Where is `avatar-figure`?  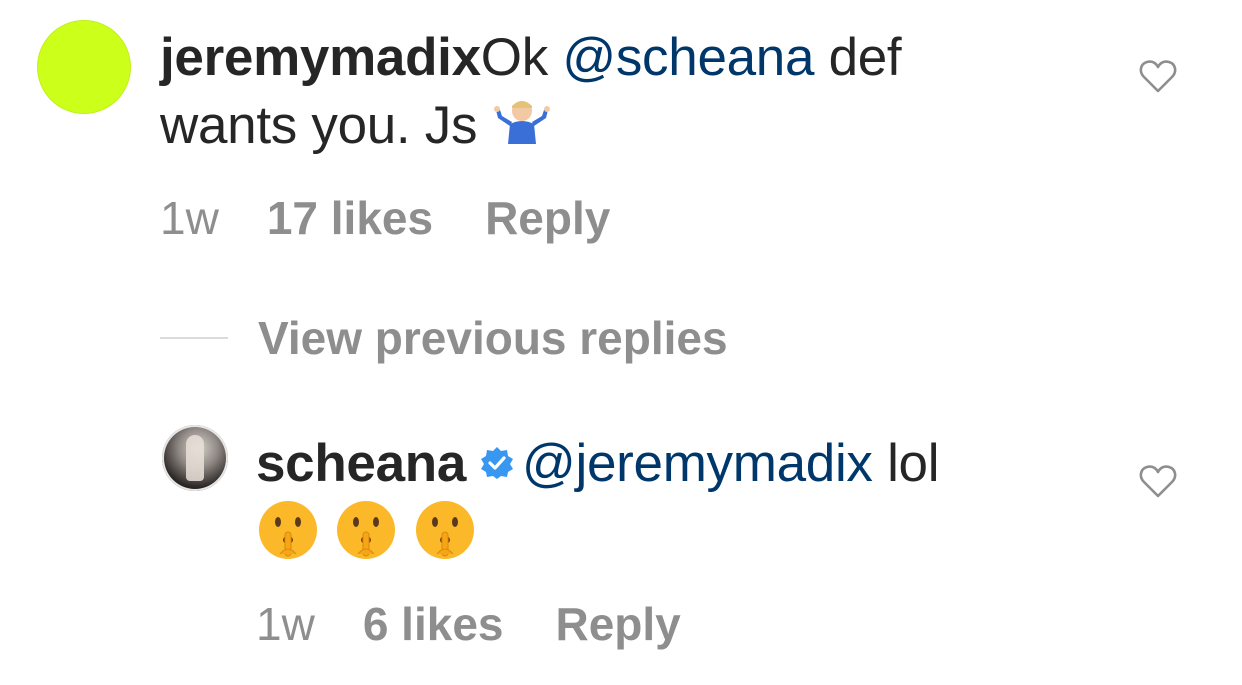
avatar-figure is located at coordinates (195, 458).